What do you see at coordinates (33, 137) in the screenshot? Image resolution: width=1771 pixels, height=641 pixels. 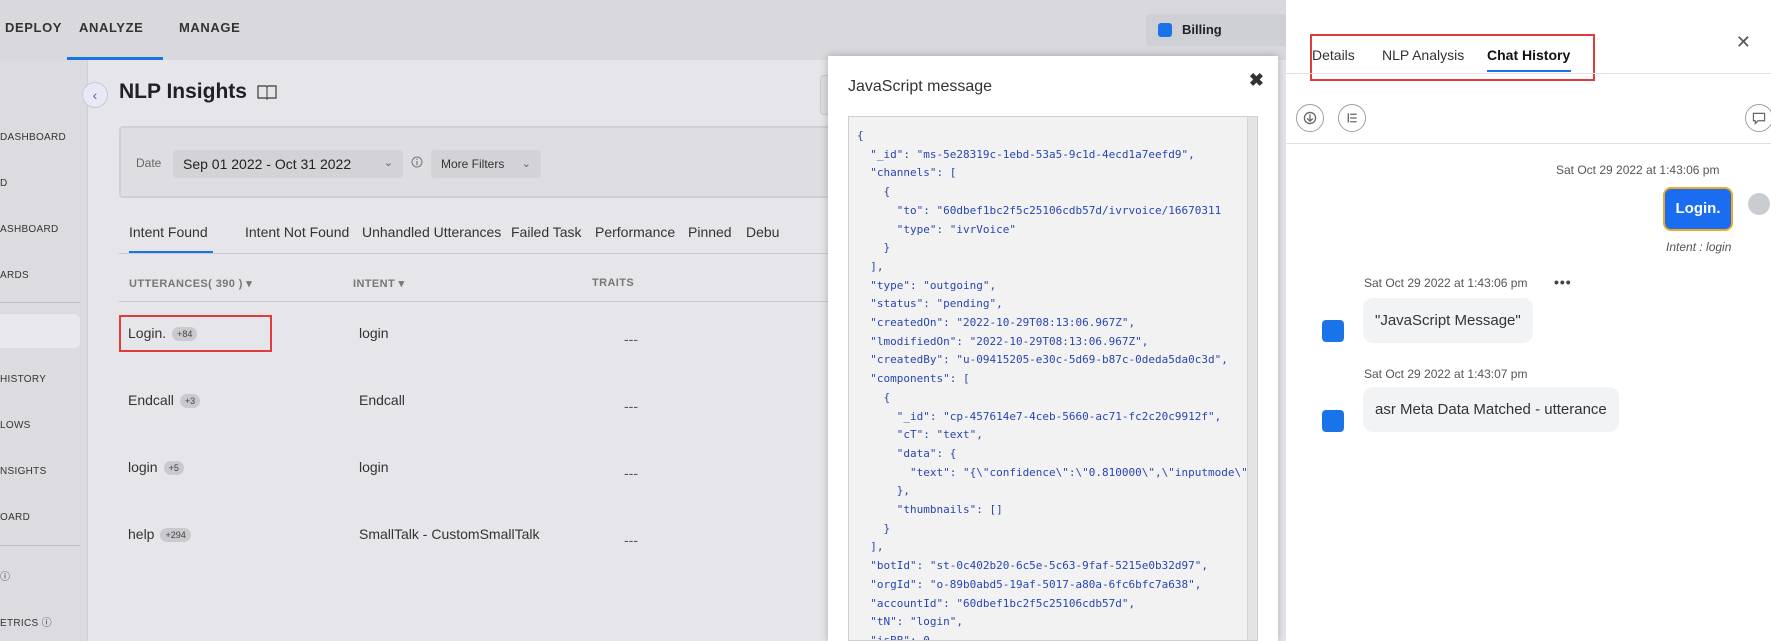 I see `sidebar-item-dashboard: DASHBOARD` at bounding box center [33, 137].